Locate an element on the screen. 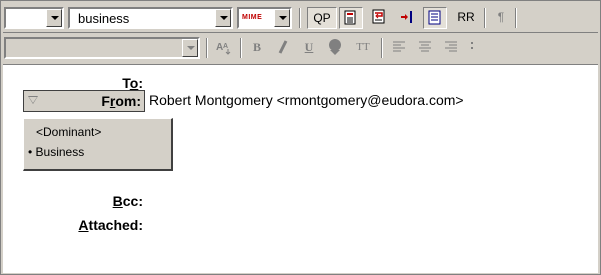  pilcrow-icon: ¶ is located at coordinates (501, 17).